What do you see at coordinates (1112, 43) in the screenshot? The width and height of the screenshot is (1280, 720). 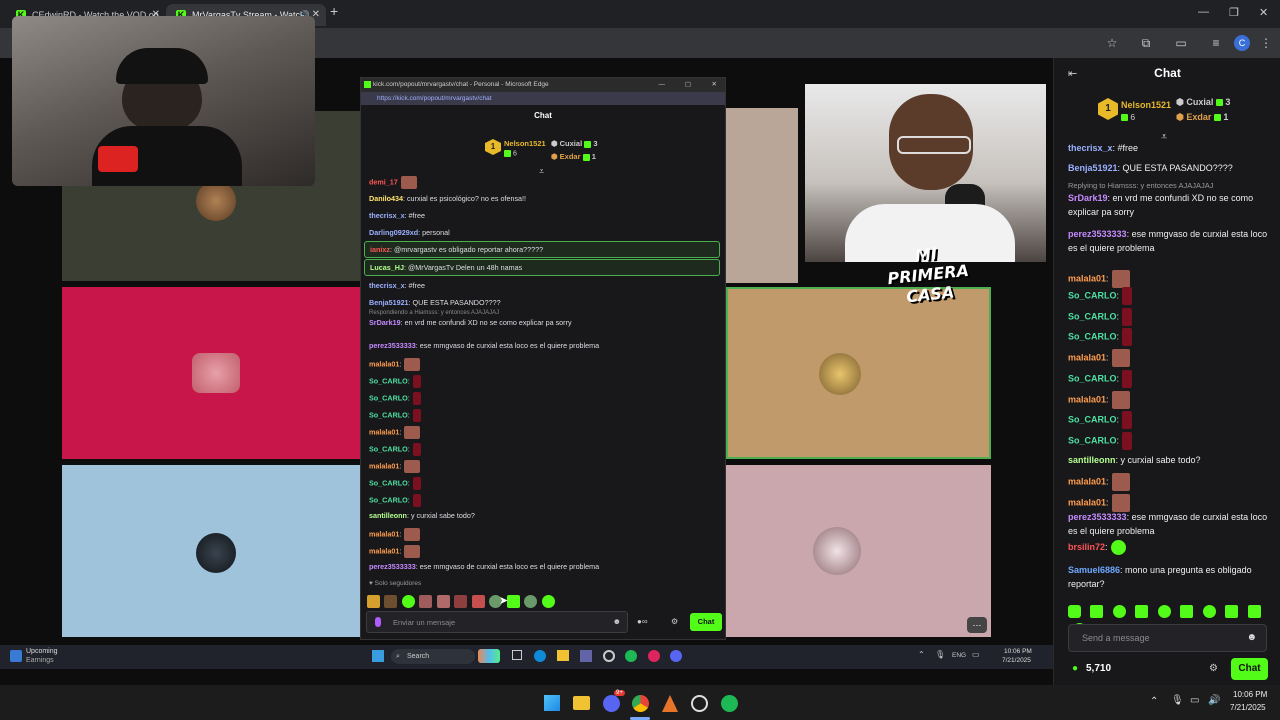 I see `star-icon: ☆` at bounding box center [1112, 43].